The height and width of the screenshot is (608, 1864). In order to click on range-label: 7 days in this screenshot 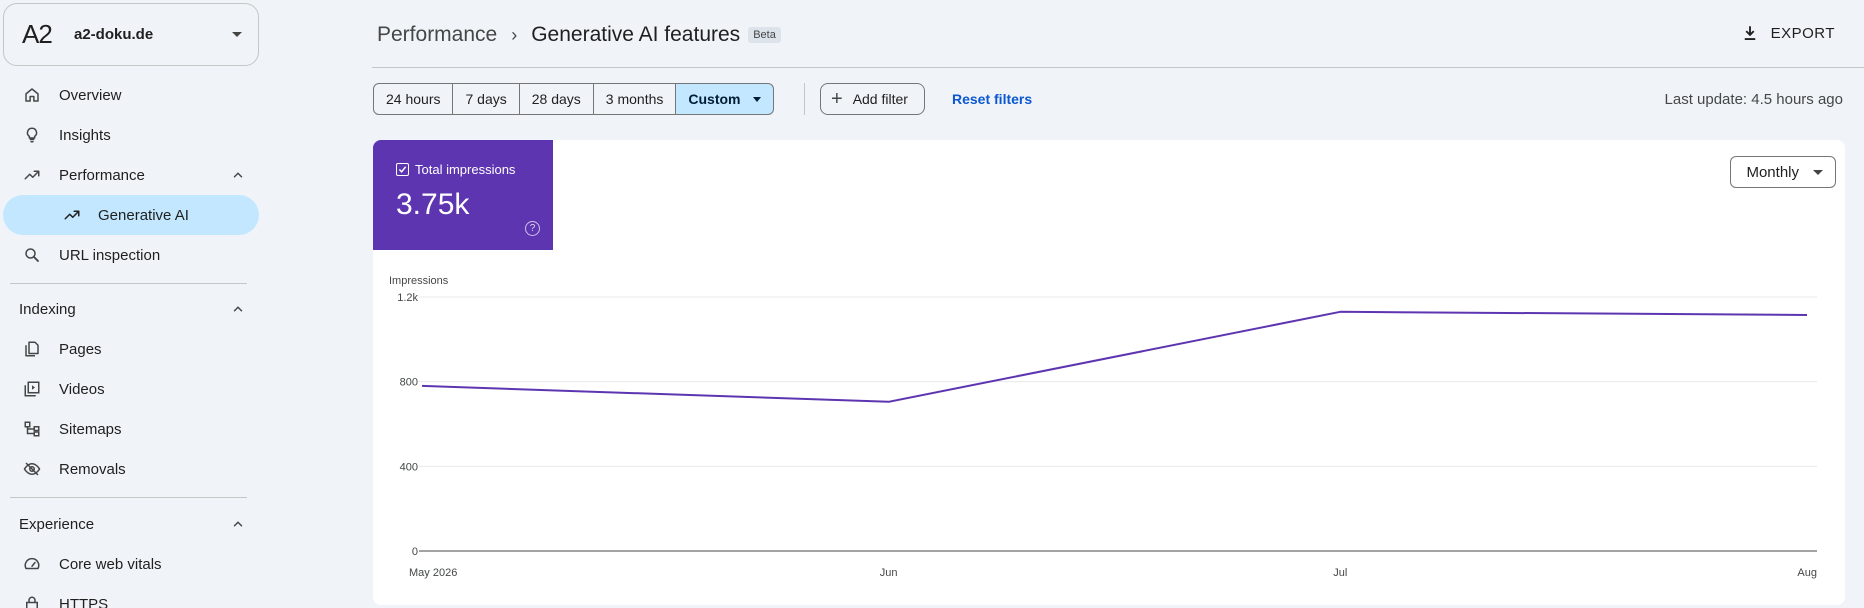, I will do `click(486, 99)`.